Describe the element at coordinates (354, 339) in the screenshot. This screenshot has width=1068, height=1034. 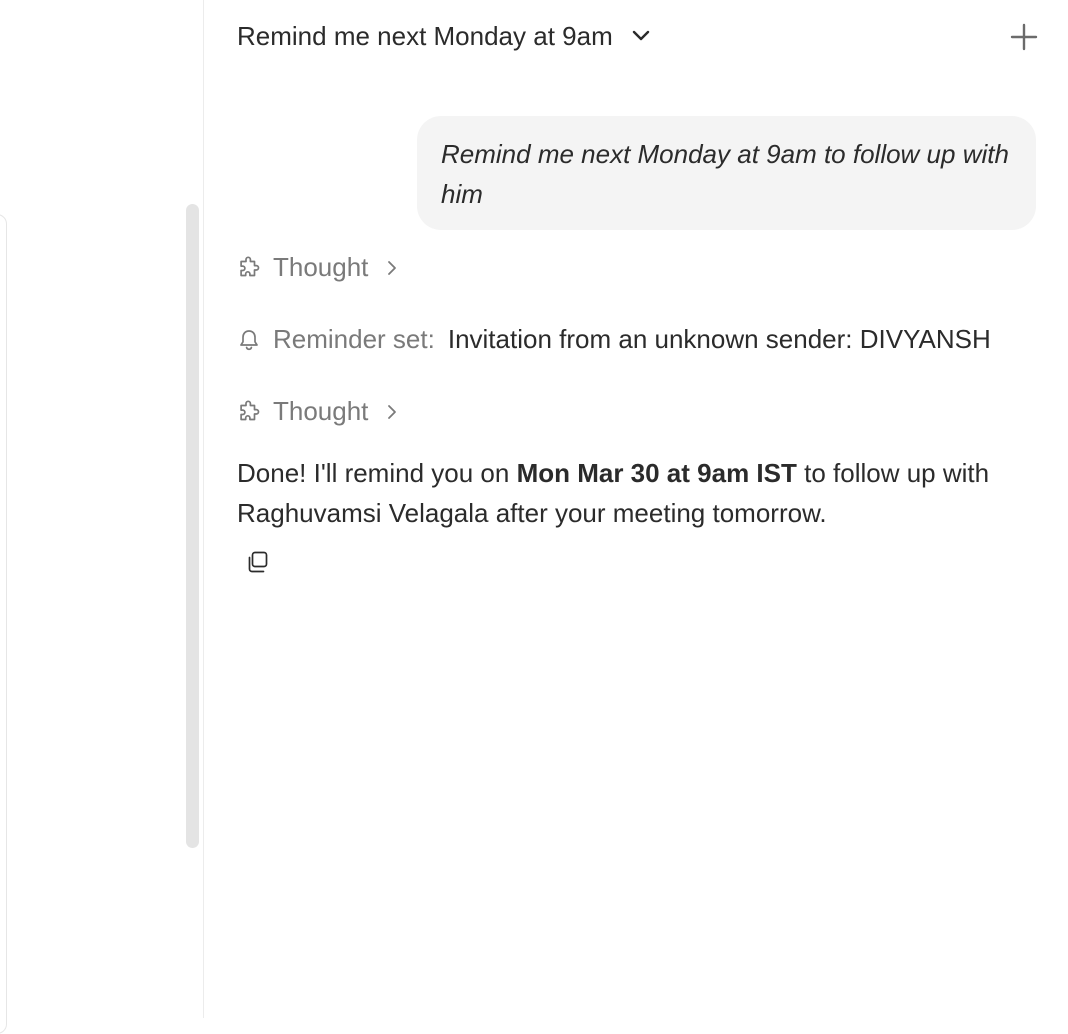
I see `reminder-label: Reminder set:` at that location.